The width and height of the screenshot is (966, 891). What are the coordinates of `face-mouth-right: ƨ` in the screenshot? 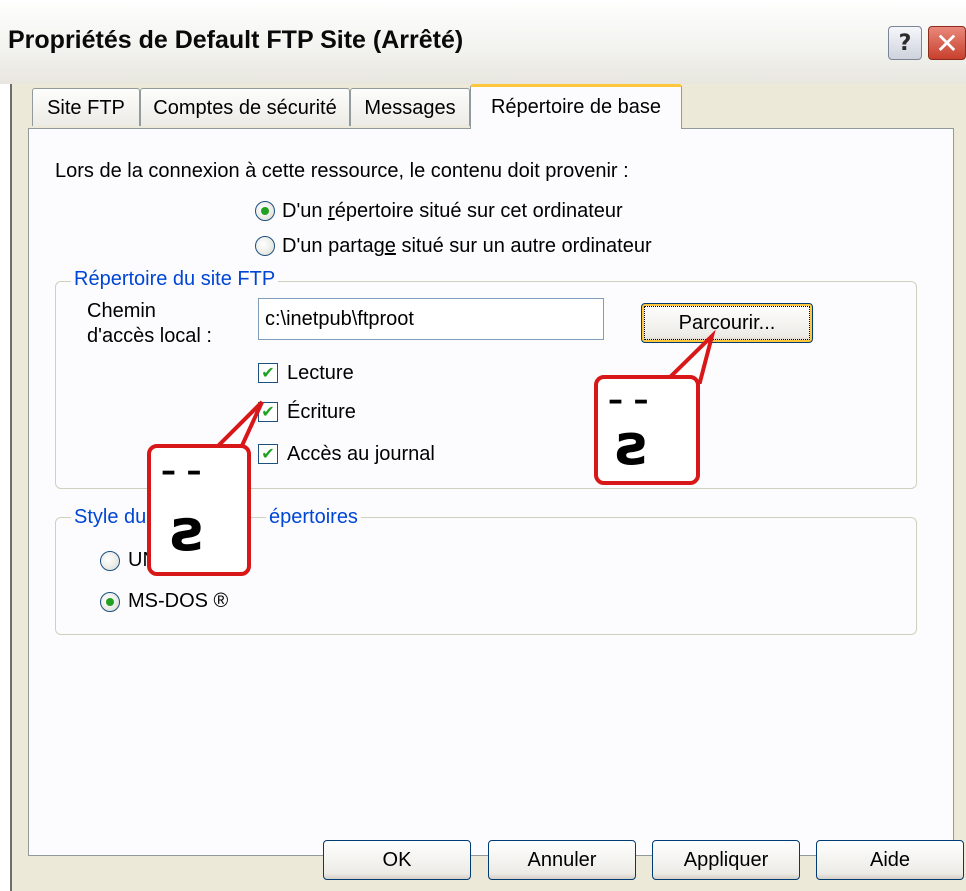 It's located at (633, 445).